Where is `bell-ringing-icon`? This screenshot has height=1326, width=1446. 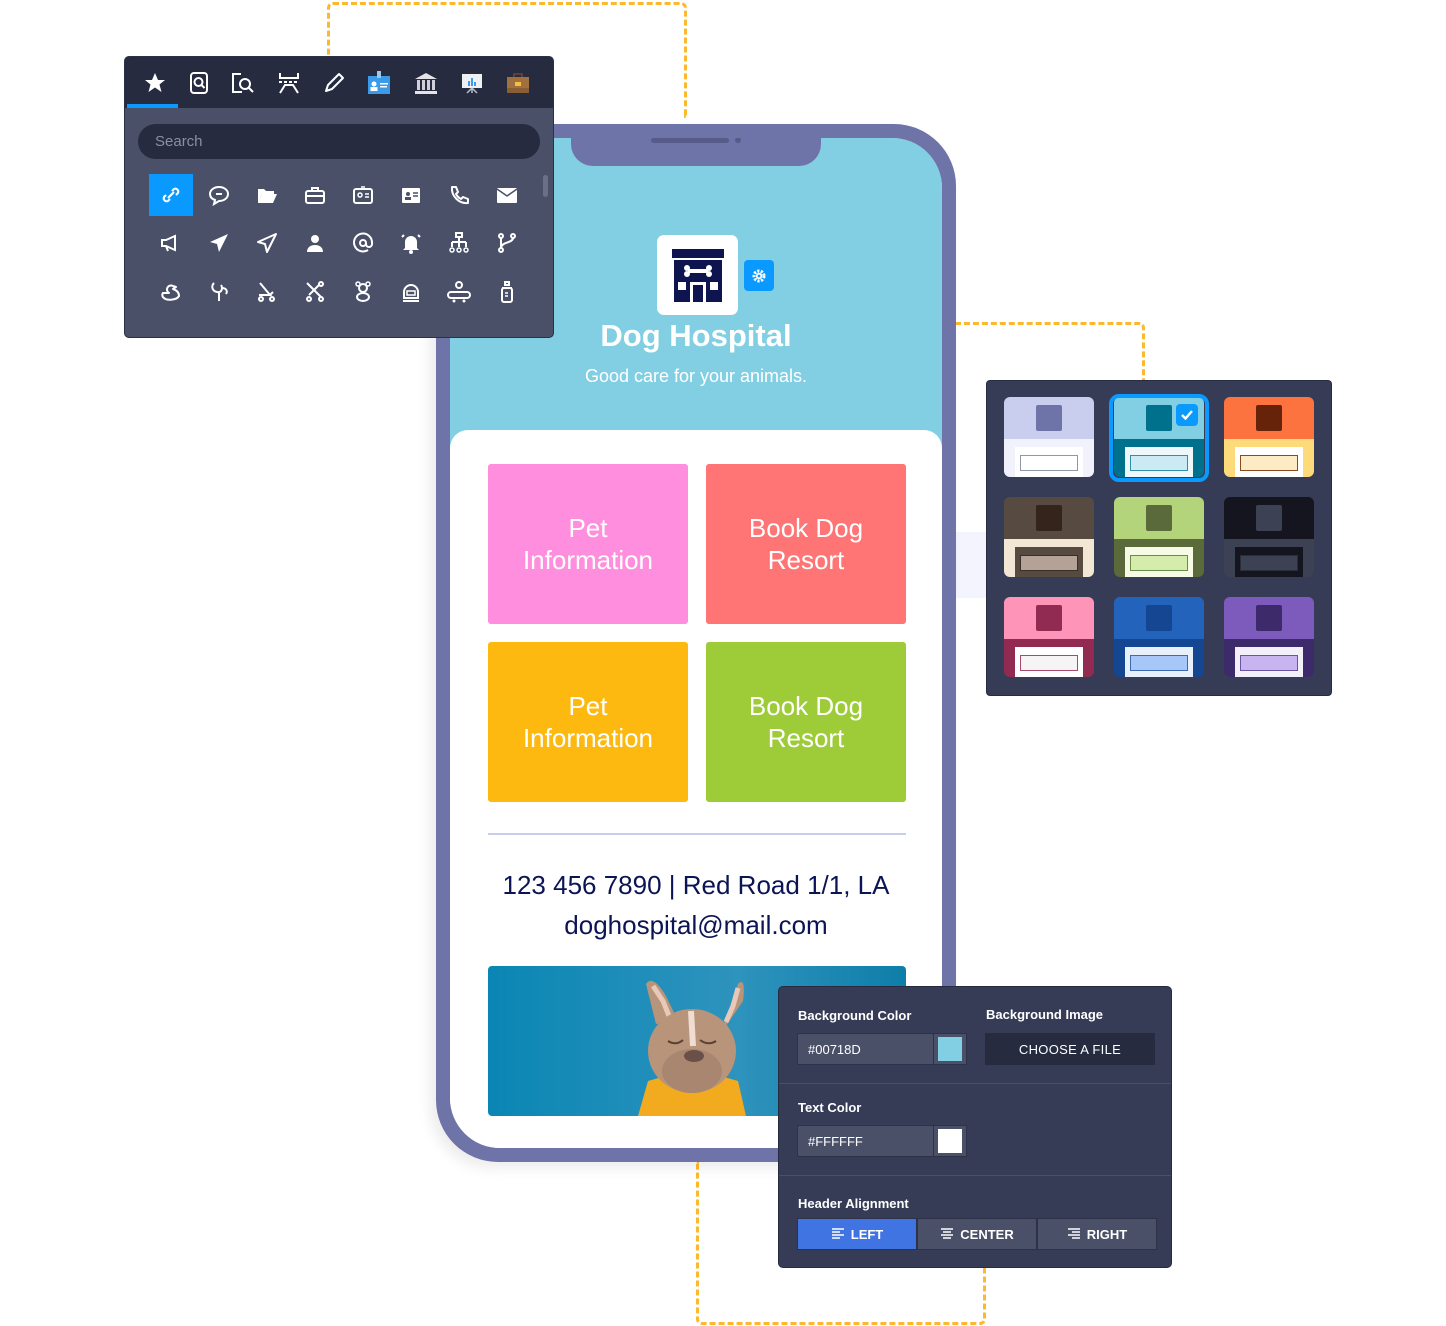 bell-ringing-icon is located at coordinates (411, 244).